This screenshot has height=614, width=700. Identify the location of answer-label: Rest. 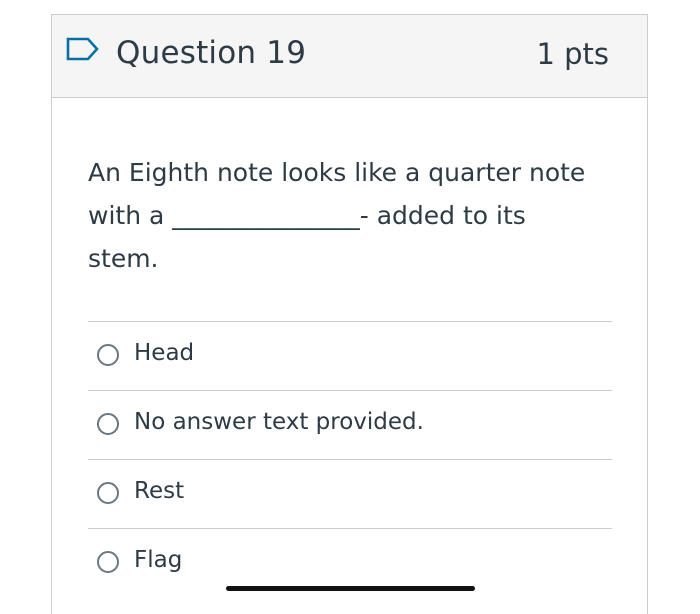
(159, 491).